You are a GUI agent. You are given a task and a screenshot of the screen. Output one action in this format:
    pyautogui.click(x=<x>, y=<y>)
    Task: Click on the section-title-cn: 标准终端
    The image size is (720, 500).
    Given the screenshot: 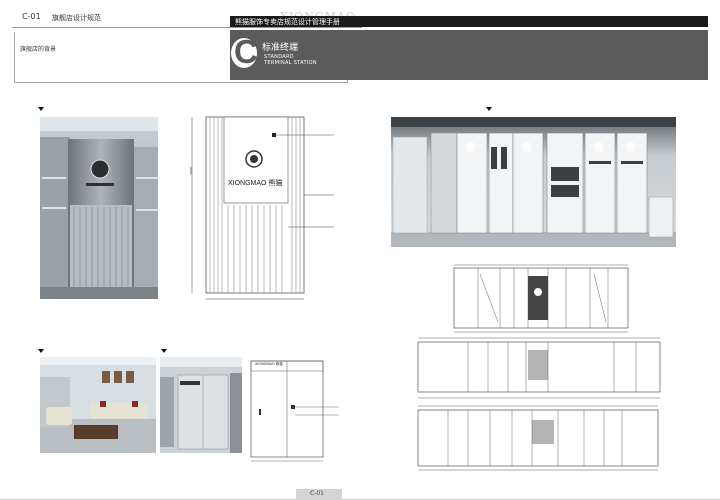 What is the action you would take?
    pyautogui.click(x=280, y=48)
    